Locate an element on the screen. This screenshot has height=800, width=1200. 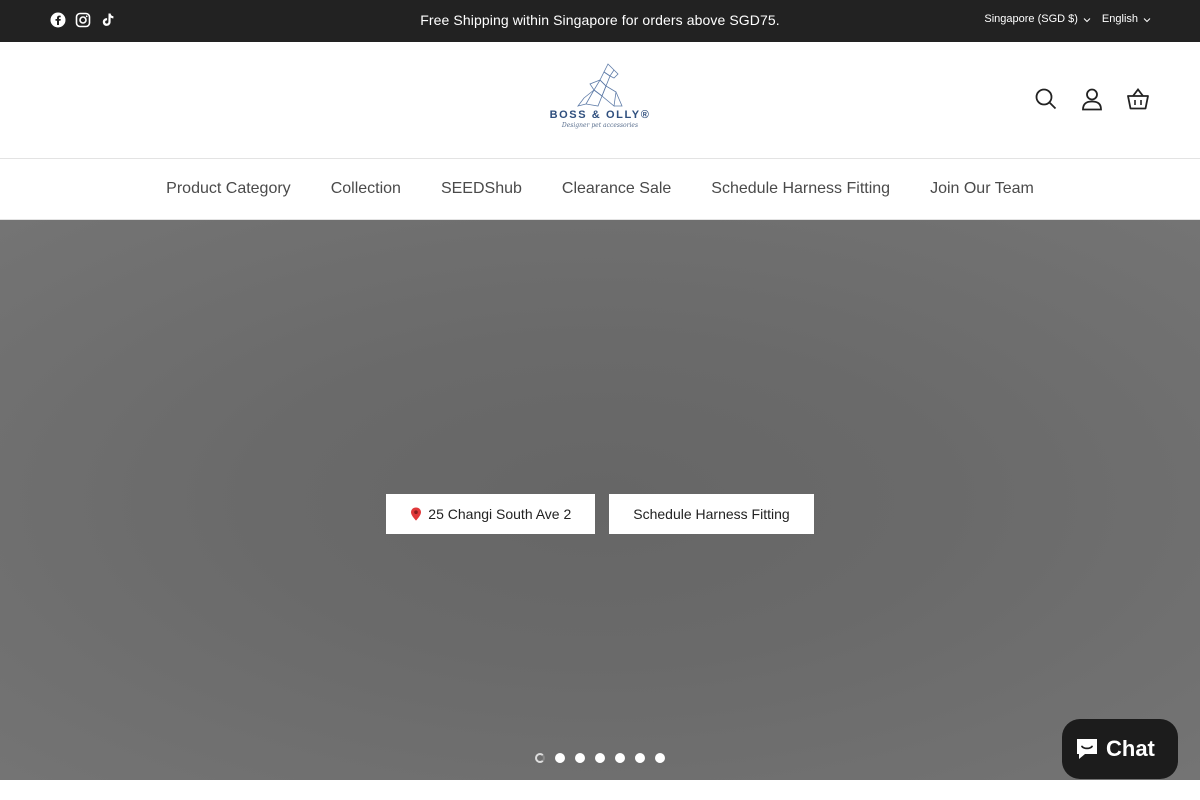
nav-item-collection: Collection is located at coordinates (366, 189).